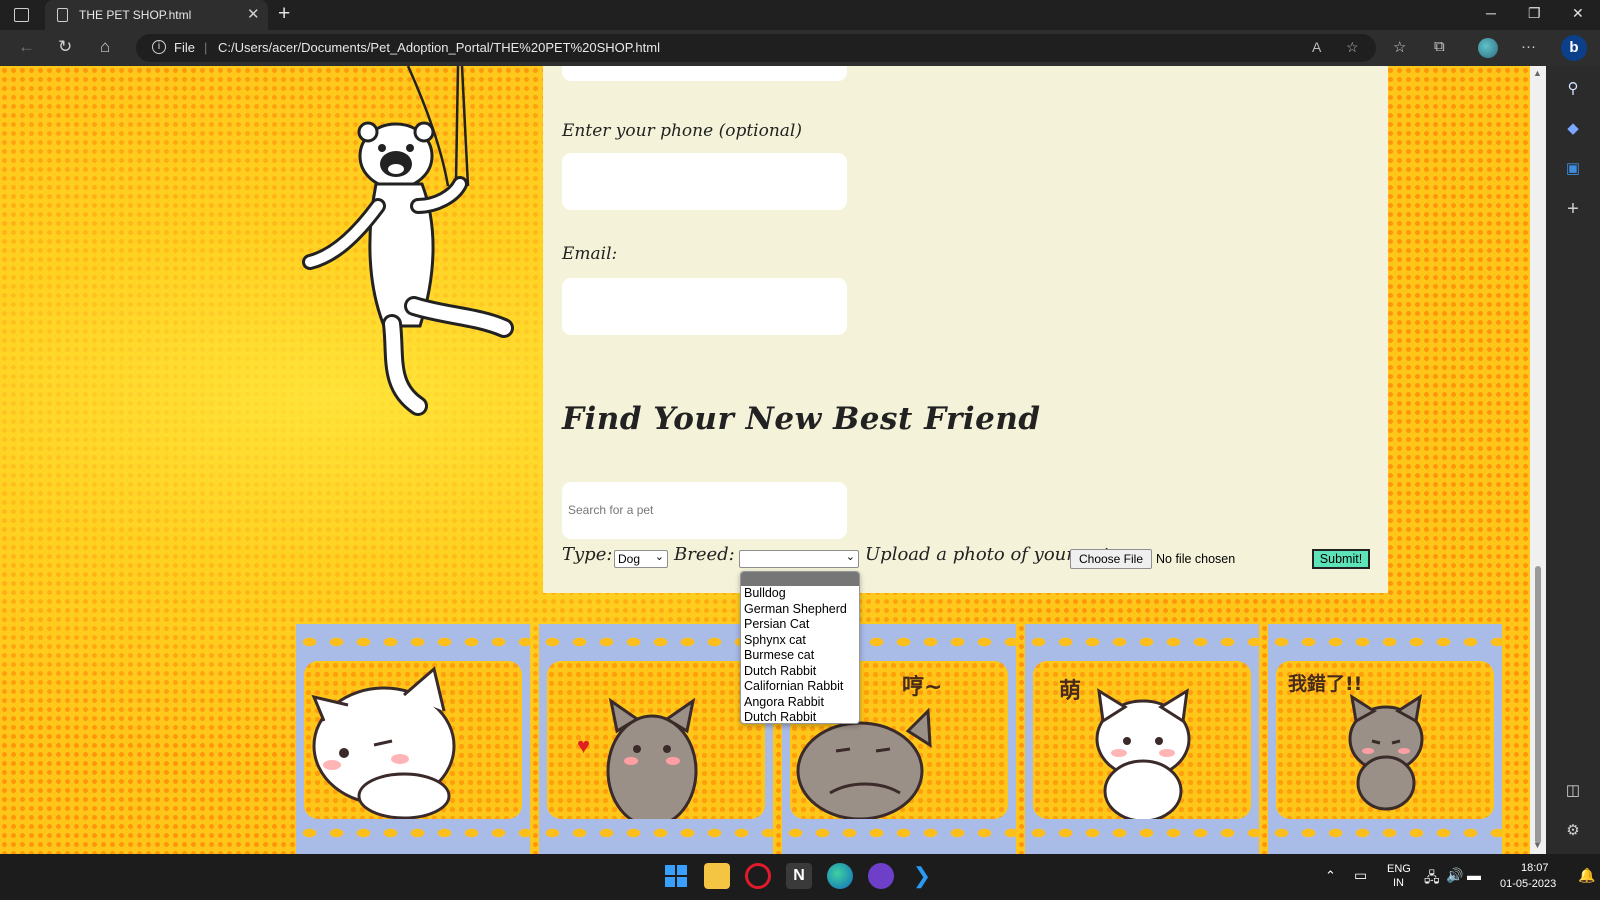  I want to click on pet-search-input: Search for a pet, so click(704, 510).